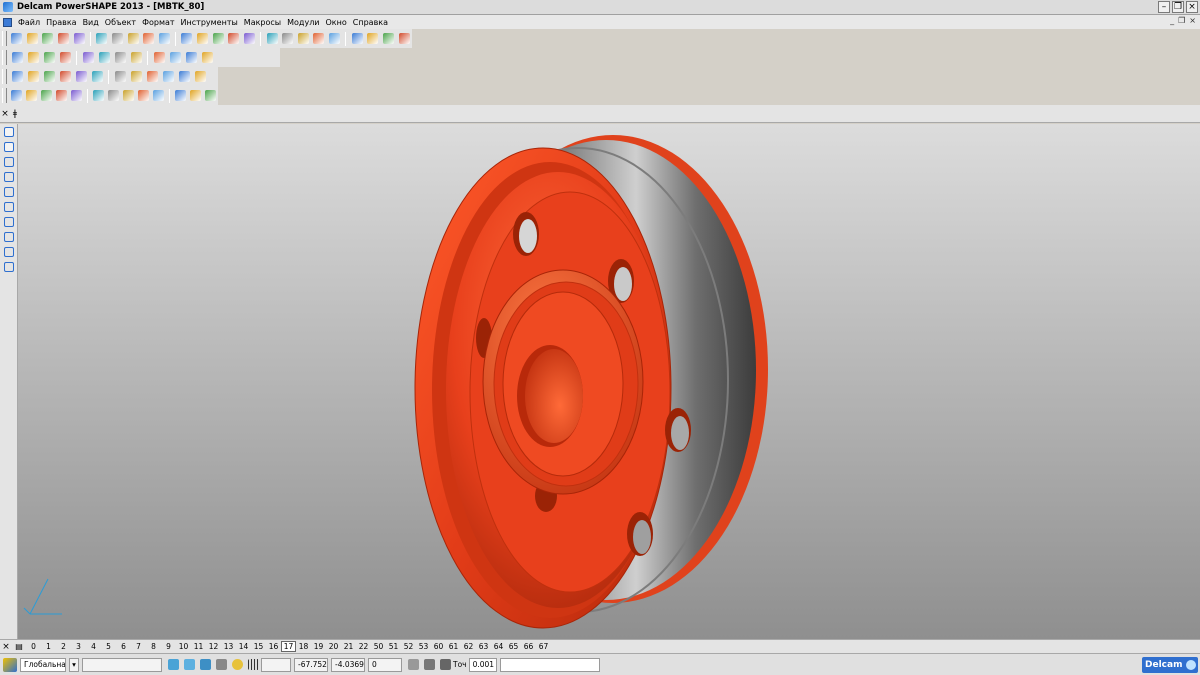 The width and height of the screenshot is (1200, 675). Describe the element at coordinates (357, 38) in the screenshot. I see `shade-button` at that location.